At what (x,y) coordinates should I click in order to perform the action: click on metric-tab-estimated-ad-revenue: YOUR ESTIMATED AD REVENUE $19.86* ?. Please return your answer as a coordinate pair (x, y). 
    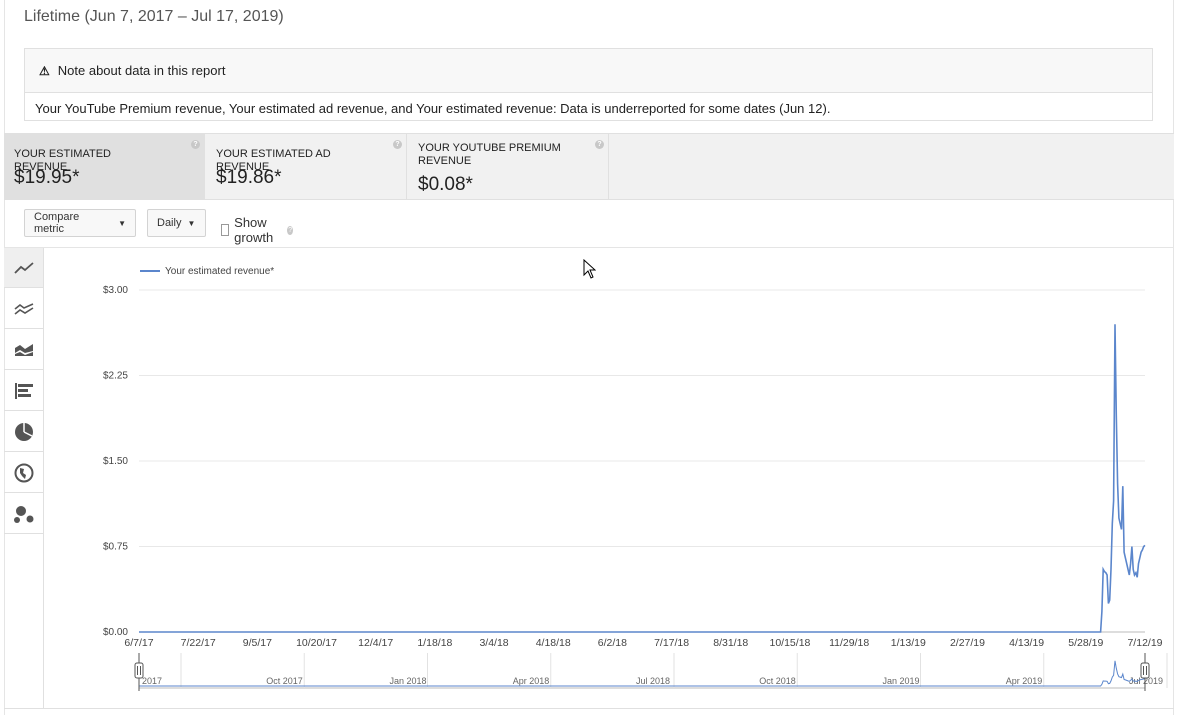
    Looking at the image, I should click on (306, 166).